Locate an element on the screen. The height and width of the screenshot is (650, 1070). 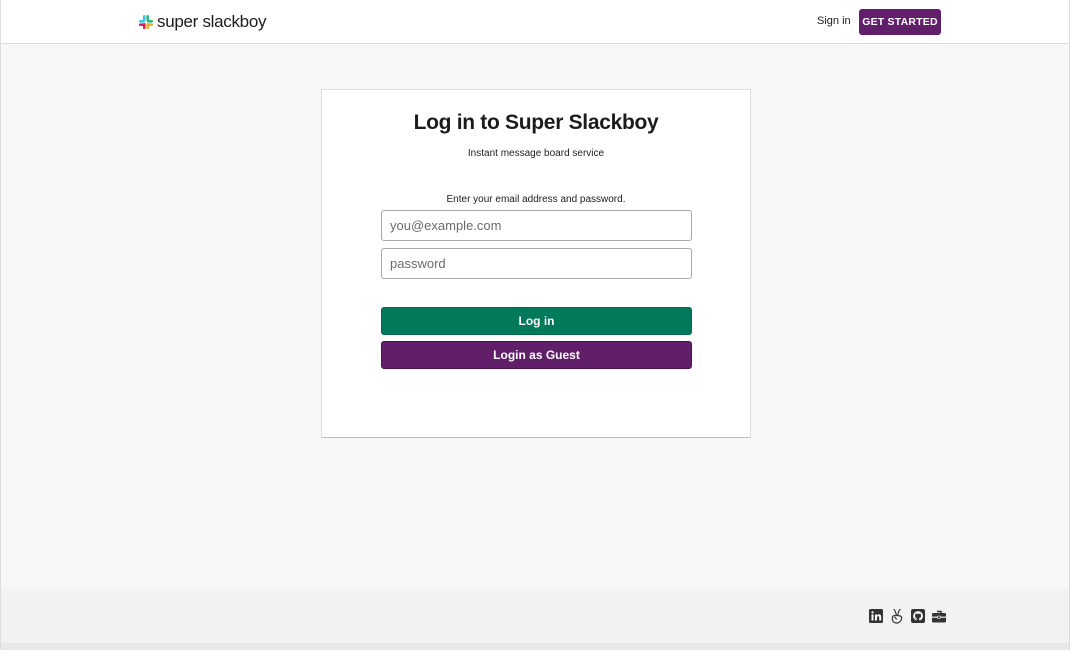
portfolio-icon is located at coordinates (939, 616).